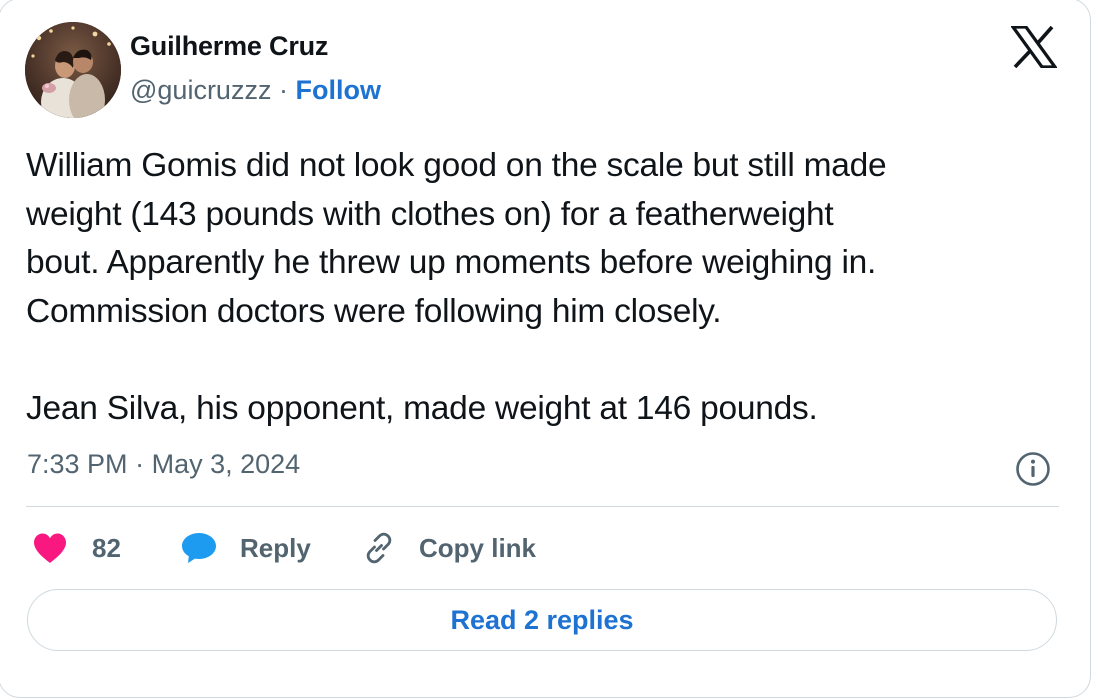 Image resolution: width=1100 pixels, height=698 pixels. Describe the element at coordinates (226, 464) in the screenshot. I see `tweet-date: May 3, 2024` at that location.